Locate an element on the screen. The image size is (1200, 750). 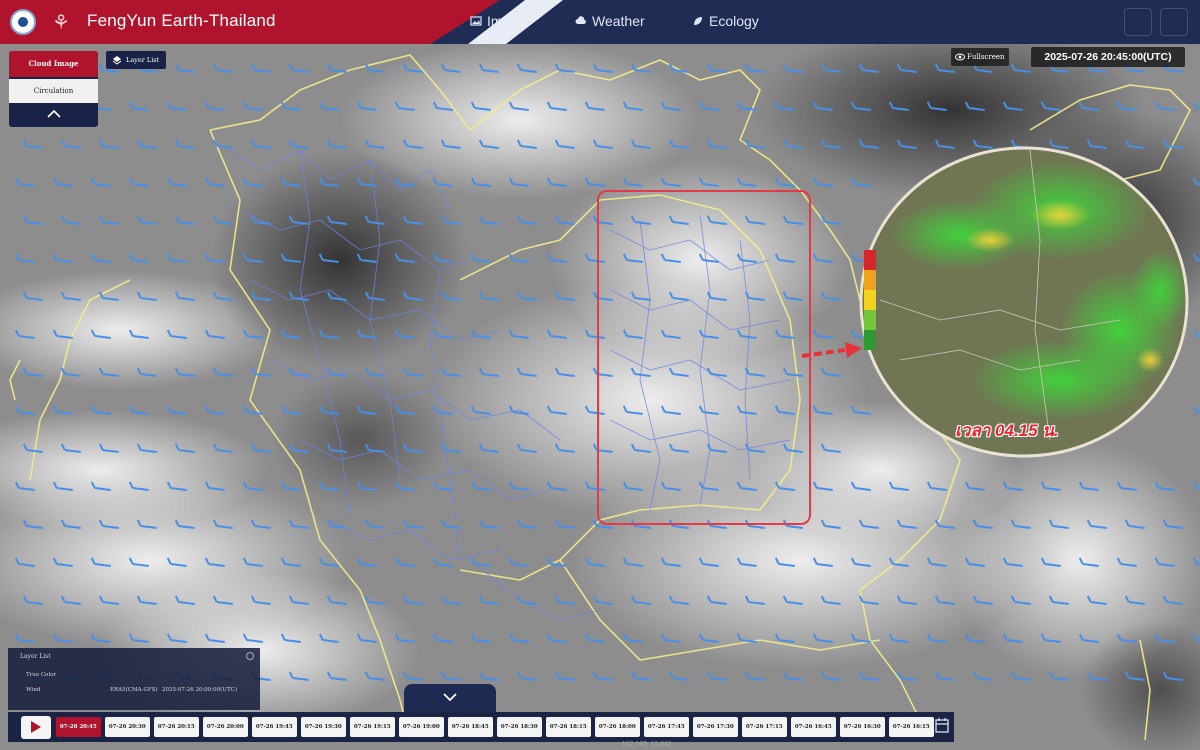
nav-ecology-label: Ecology is located at coordinates (734, 21).